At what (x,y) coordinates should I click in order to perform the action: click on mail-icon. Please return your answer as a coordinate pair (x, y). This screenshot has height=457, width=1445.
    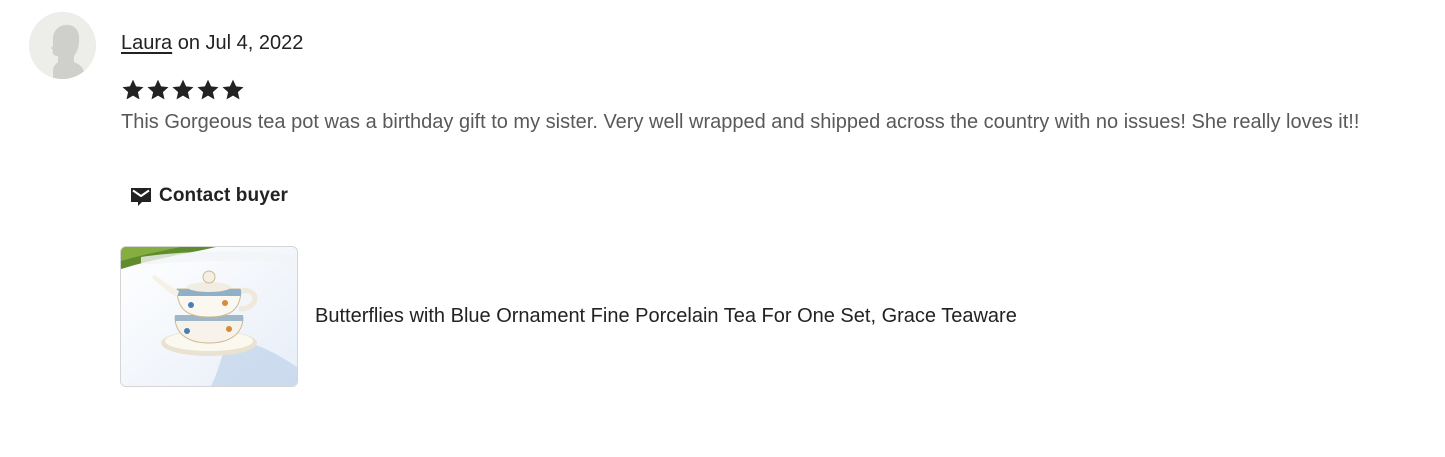
    Looking at the image, I should click on (141, 197).